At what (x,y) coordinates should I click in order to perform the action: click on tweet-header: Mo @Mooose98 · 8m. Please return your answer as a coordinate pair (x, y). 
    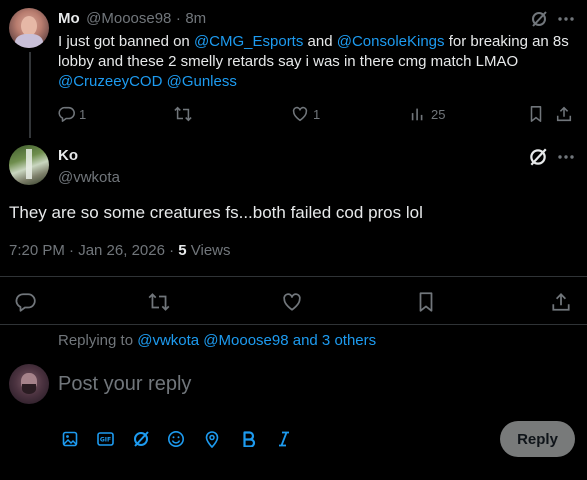
    Looking at the image, I should click on (132, 19).